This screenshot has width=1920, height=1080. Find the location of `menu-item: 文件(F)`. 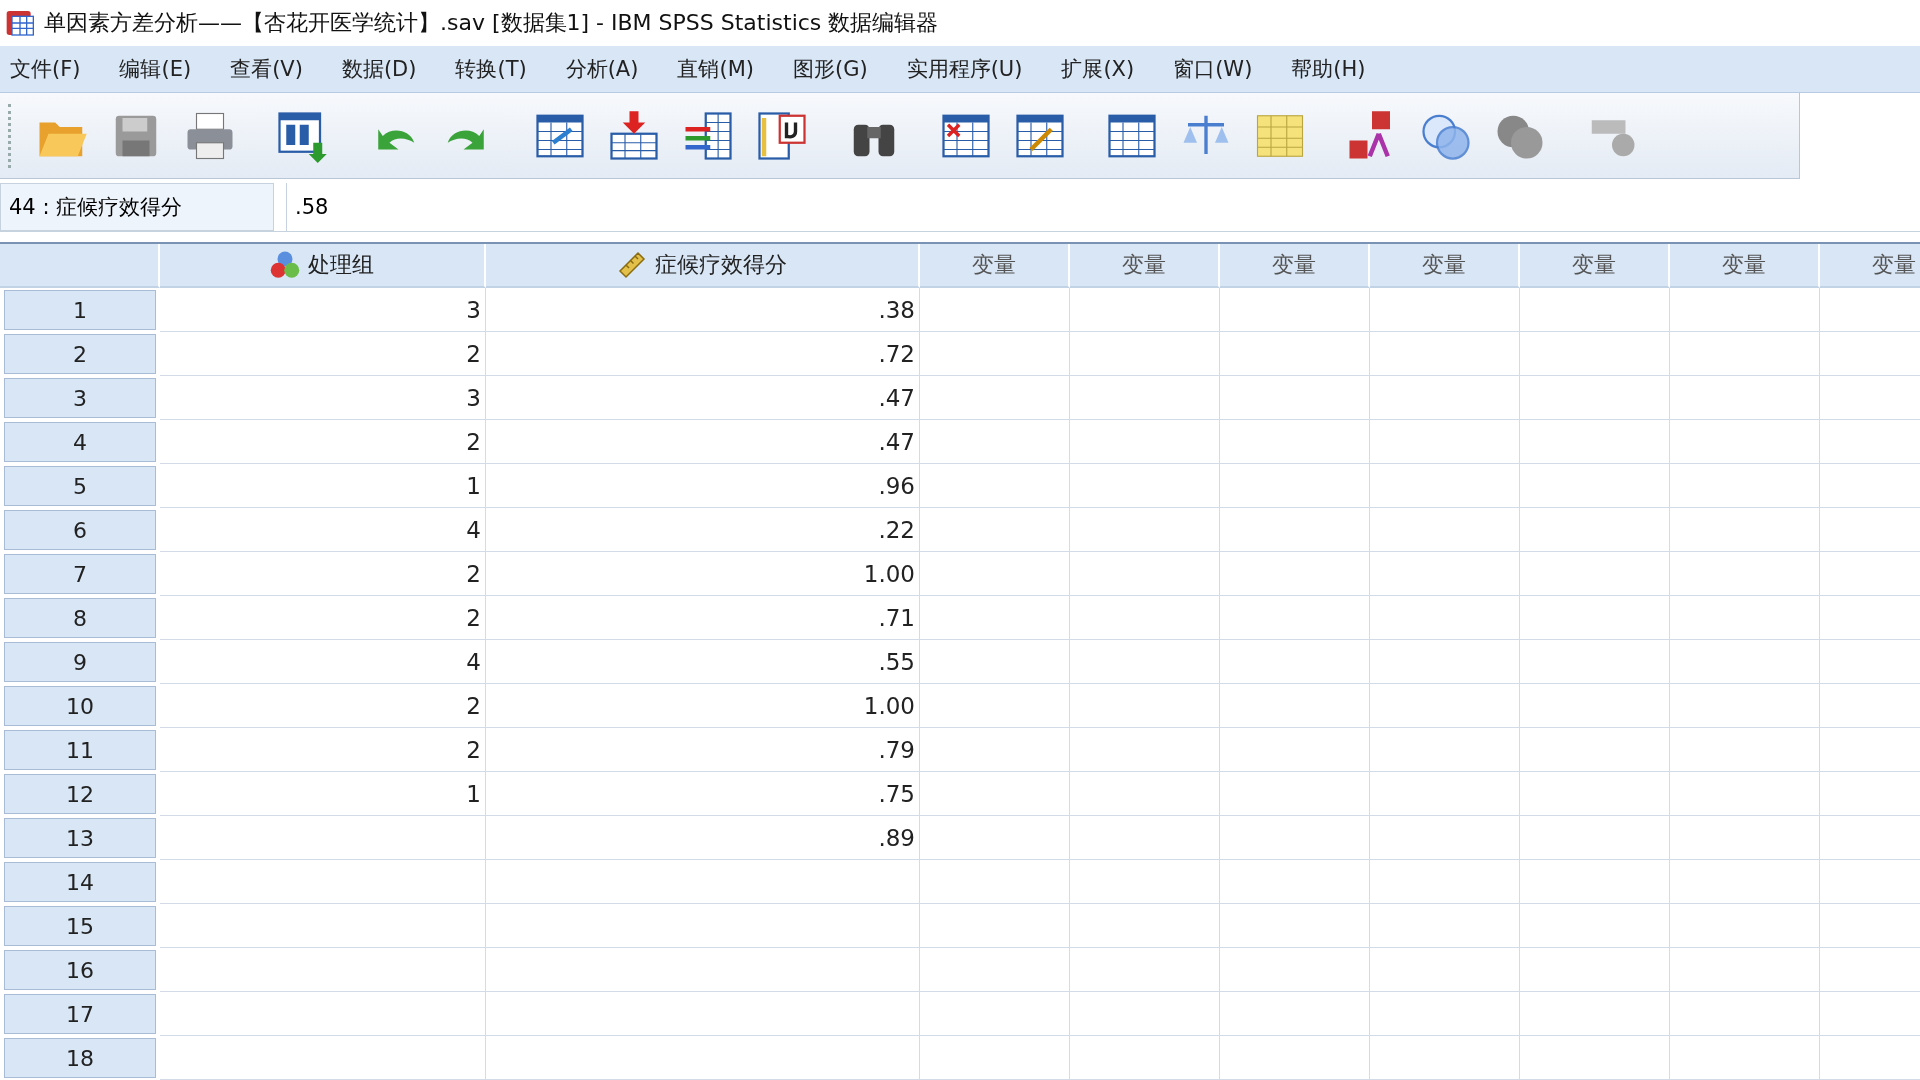

menu-item: 文件(F) is located at coordinates (45, 69).